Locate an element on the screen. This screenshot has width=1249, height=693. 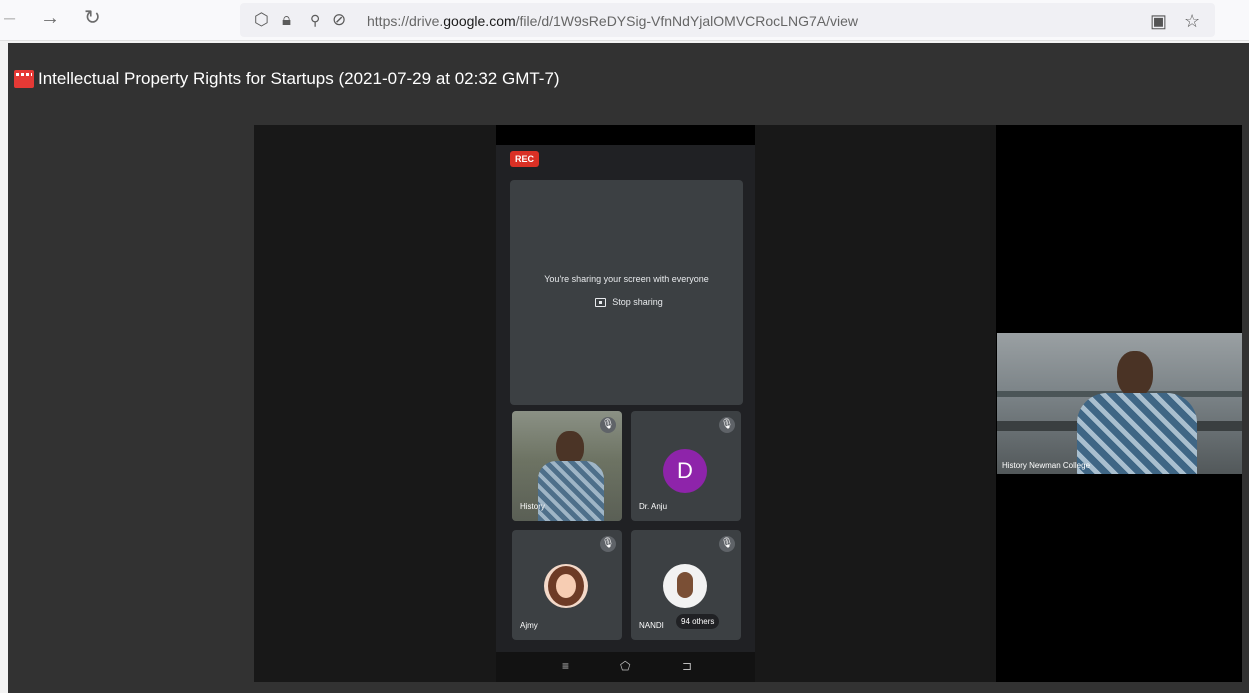
participant-name: Dr. Anju is located at coordinates (653, 506).